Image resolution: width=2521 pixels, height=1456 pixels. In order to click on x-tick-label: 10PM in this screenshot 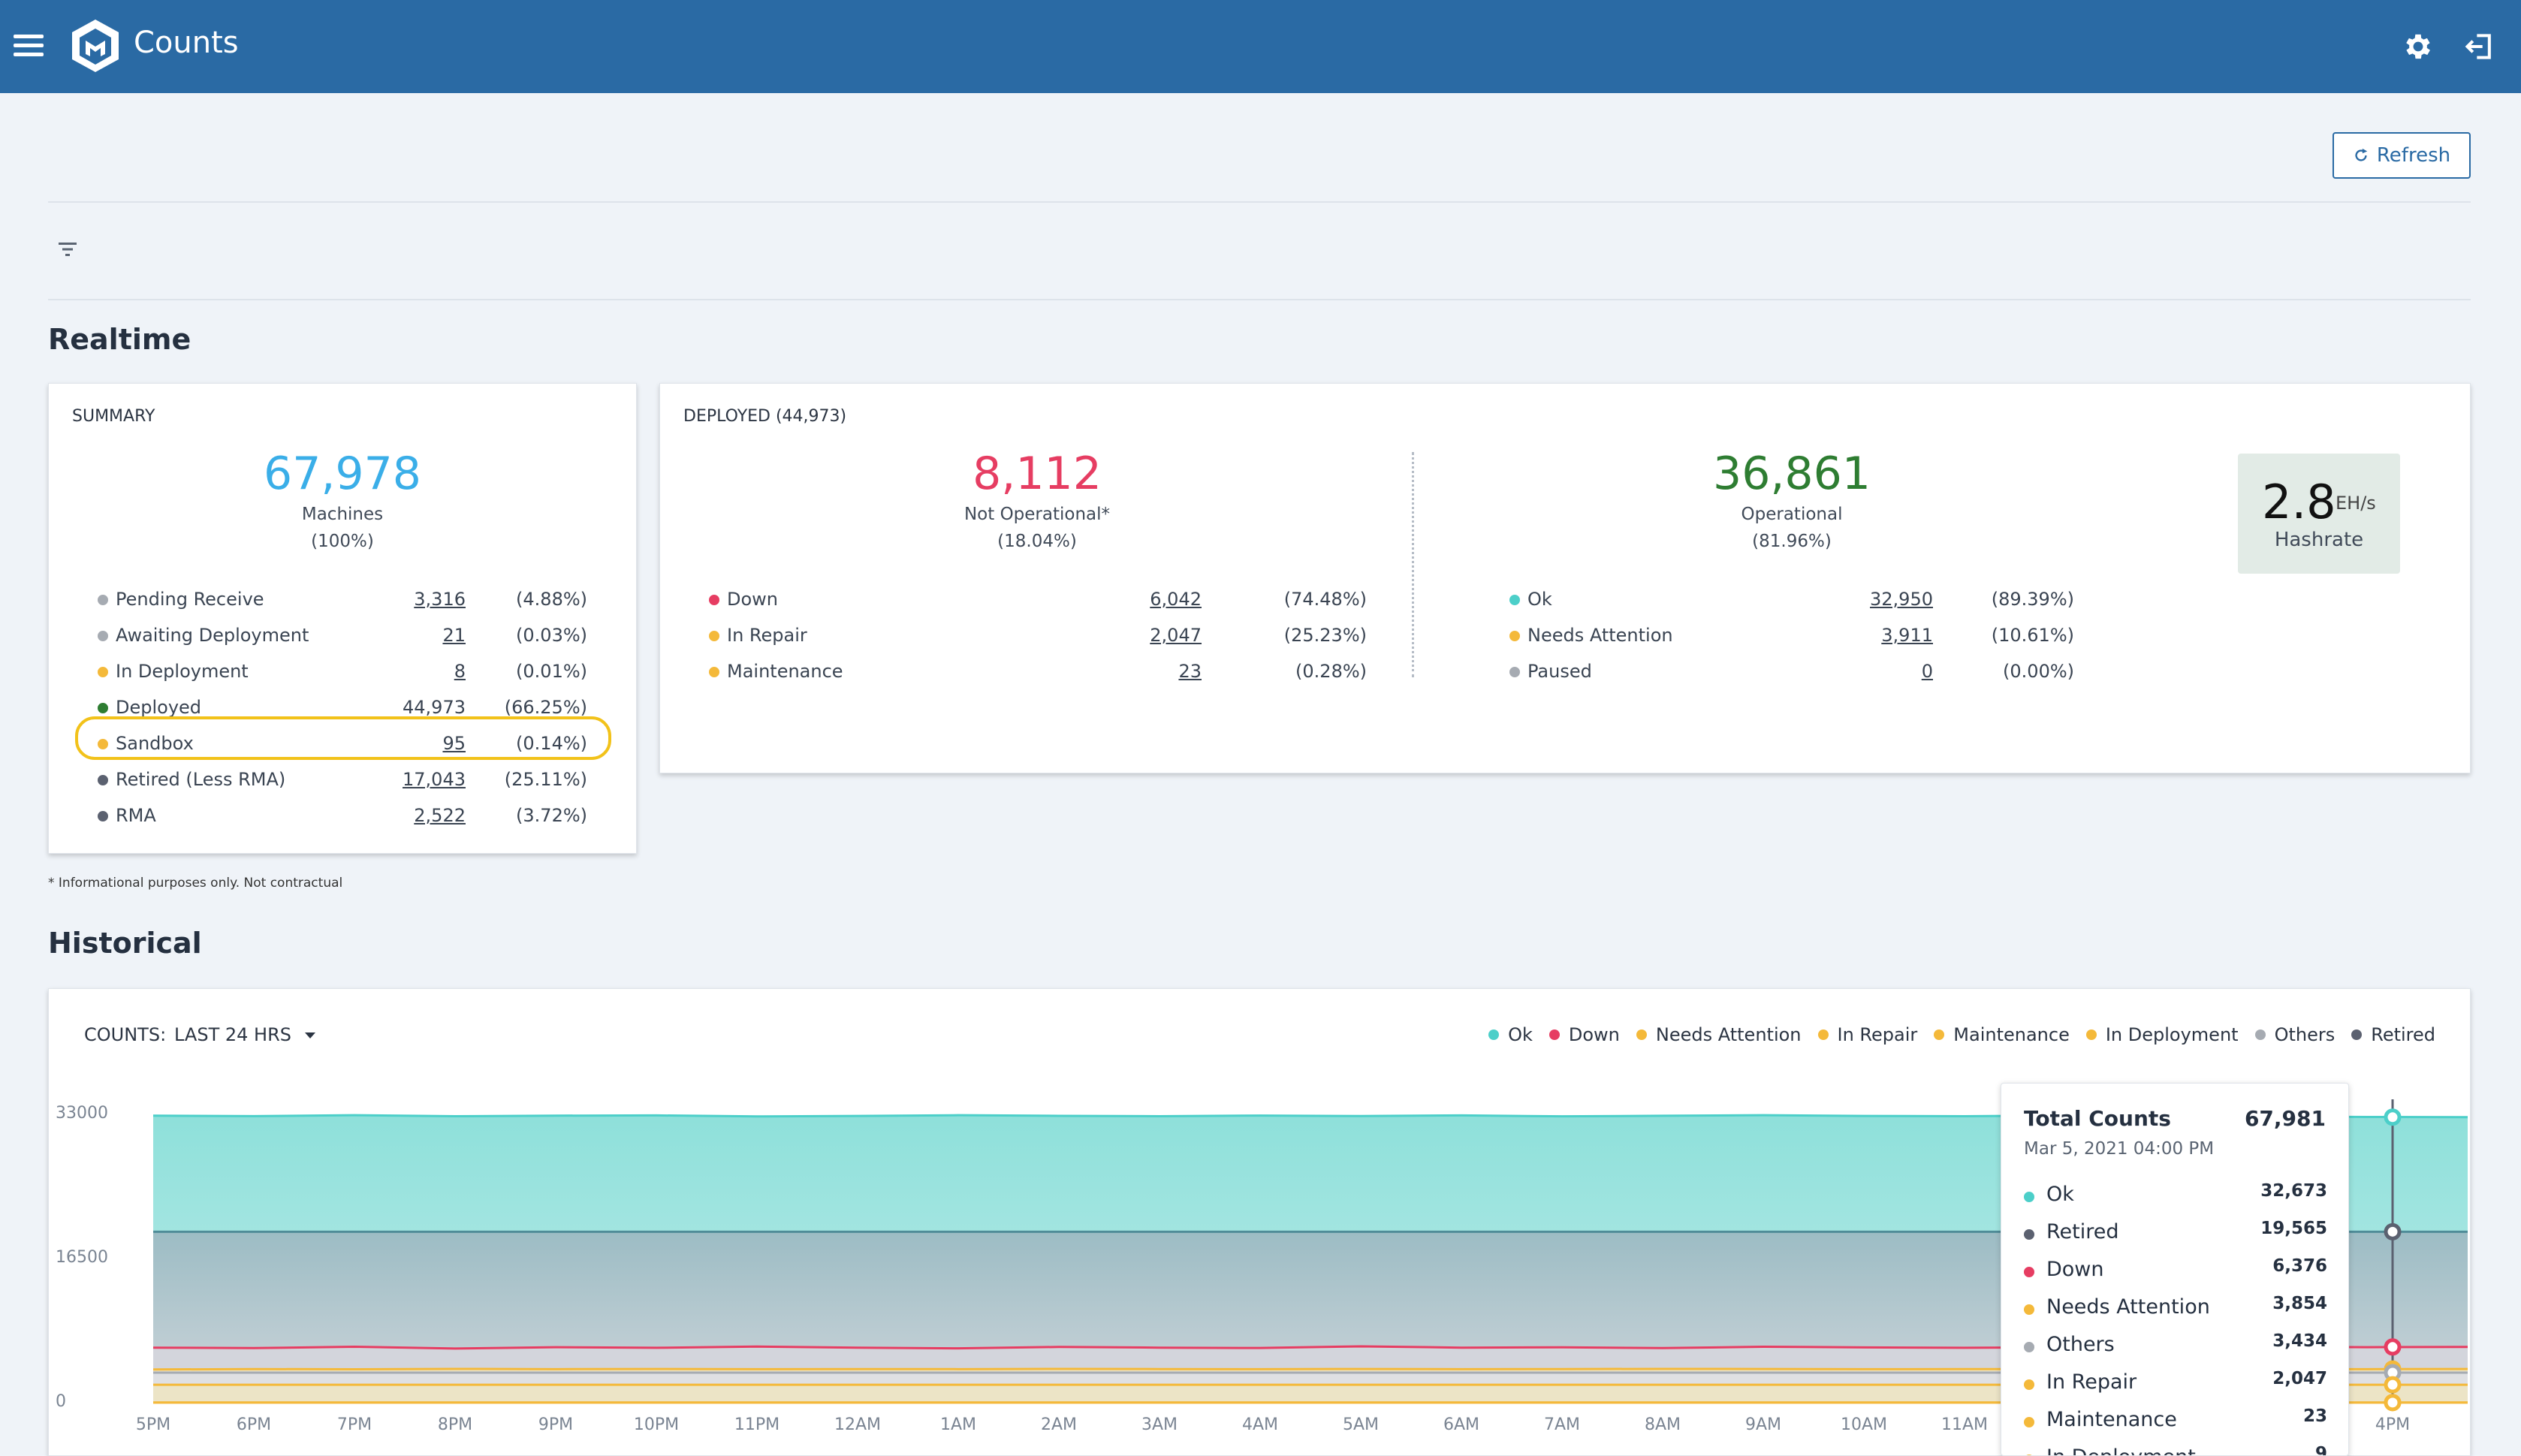, I will do `click(656, 1424)`.